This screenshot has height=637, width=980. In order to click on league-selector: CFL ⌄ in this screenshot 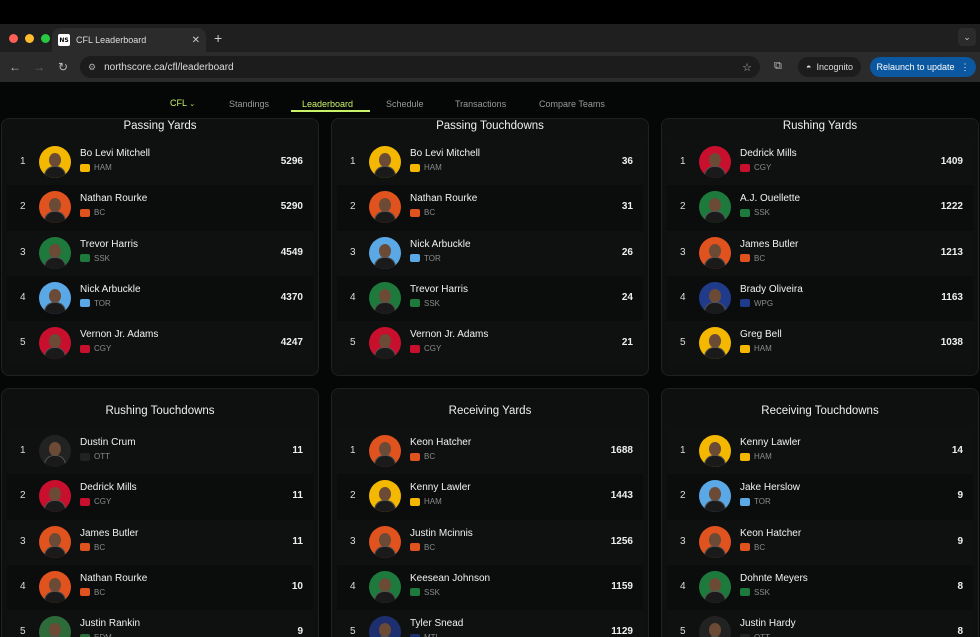, I will do `click(182, 103)`.